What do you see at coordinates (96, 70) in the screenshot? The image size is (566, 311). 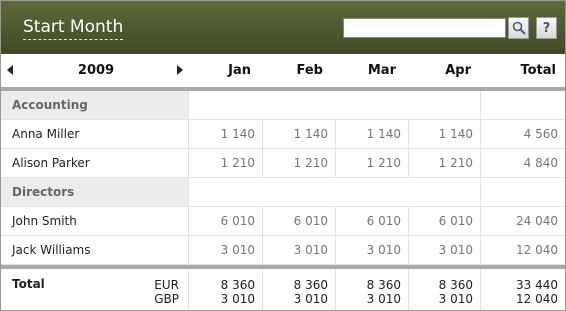 I see `year-label: 2009` at bounding box center [96, 70].